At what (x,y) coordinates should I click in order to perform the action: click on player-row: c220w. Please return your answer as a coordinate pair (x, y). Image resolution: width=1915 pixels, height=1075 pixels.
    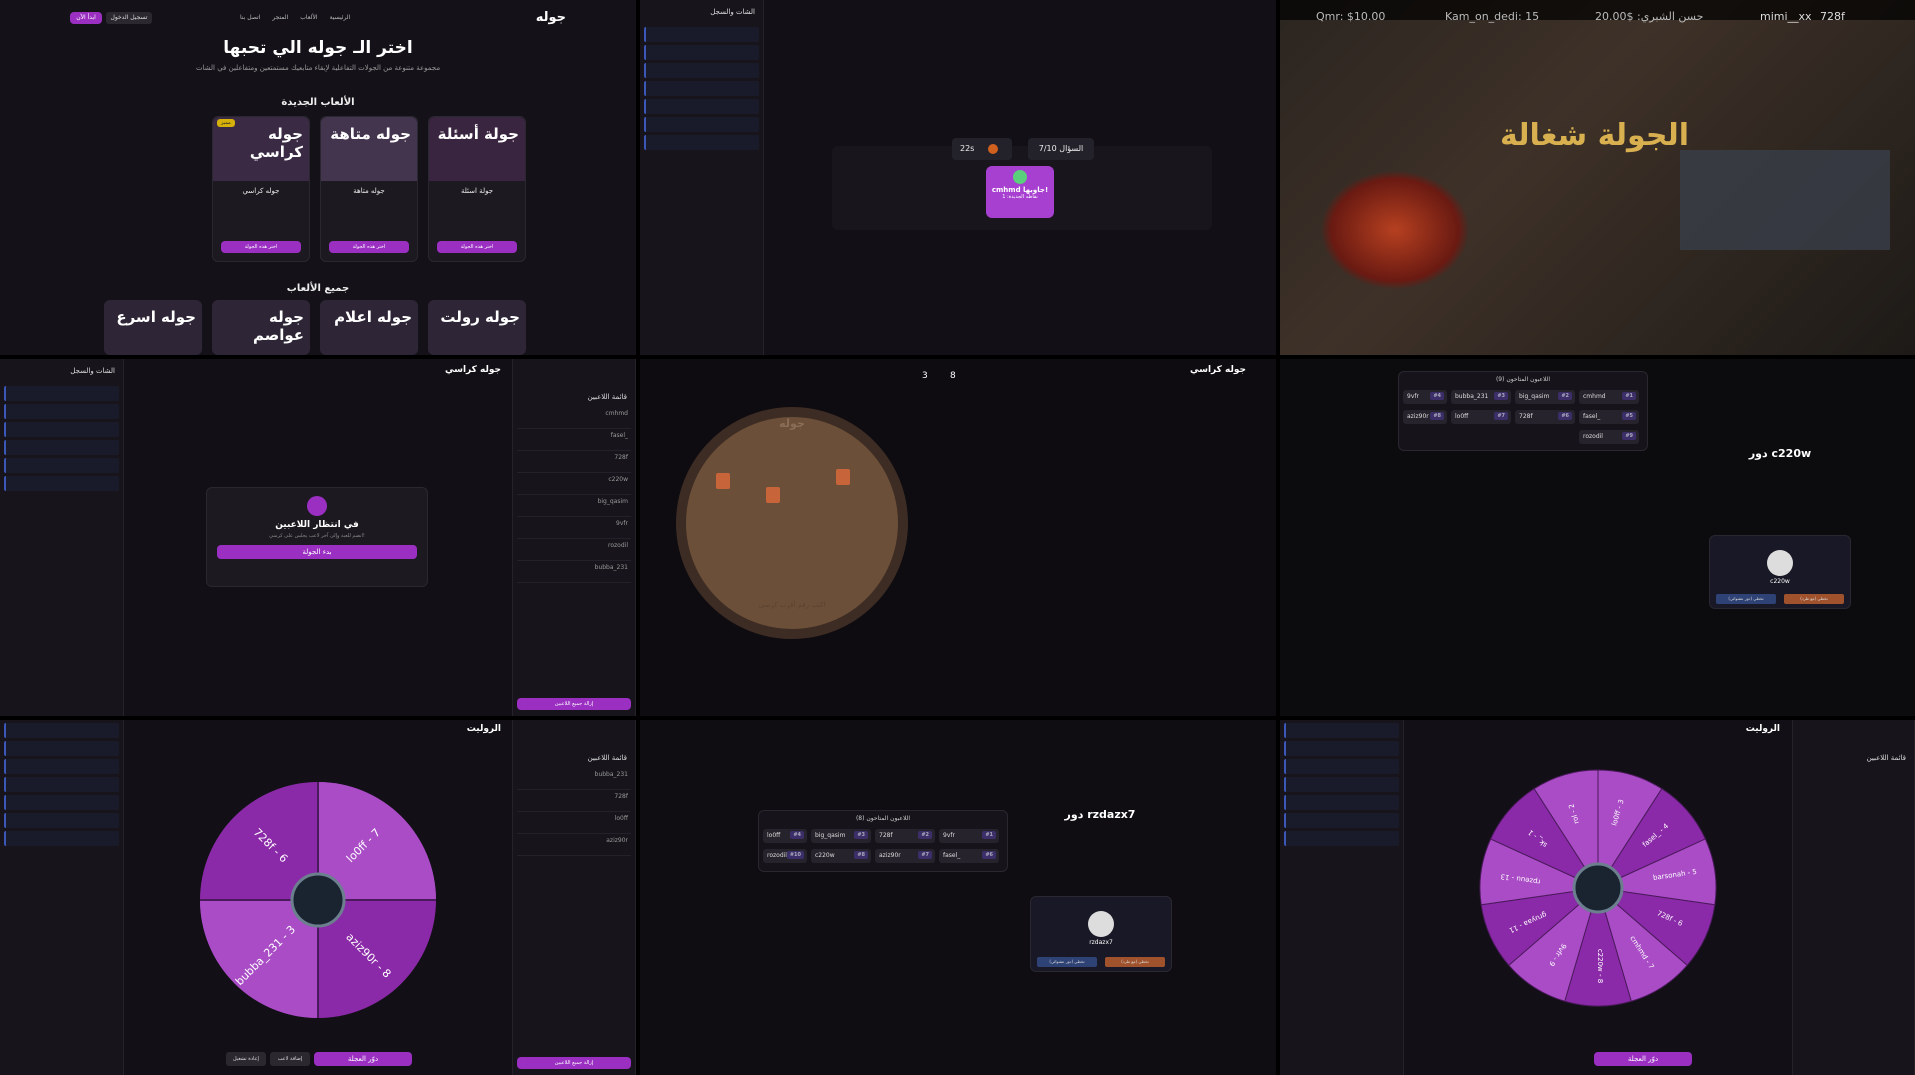
    Looking at the image, I should click on (574, 484).